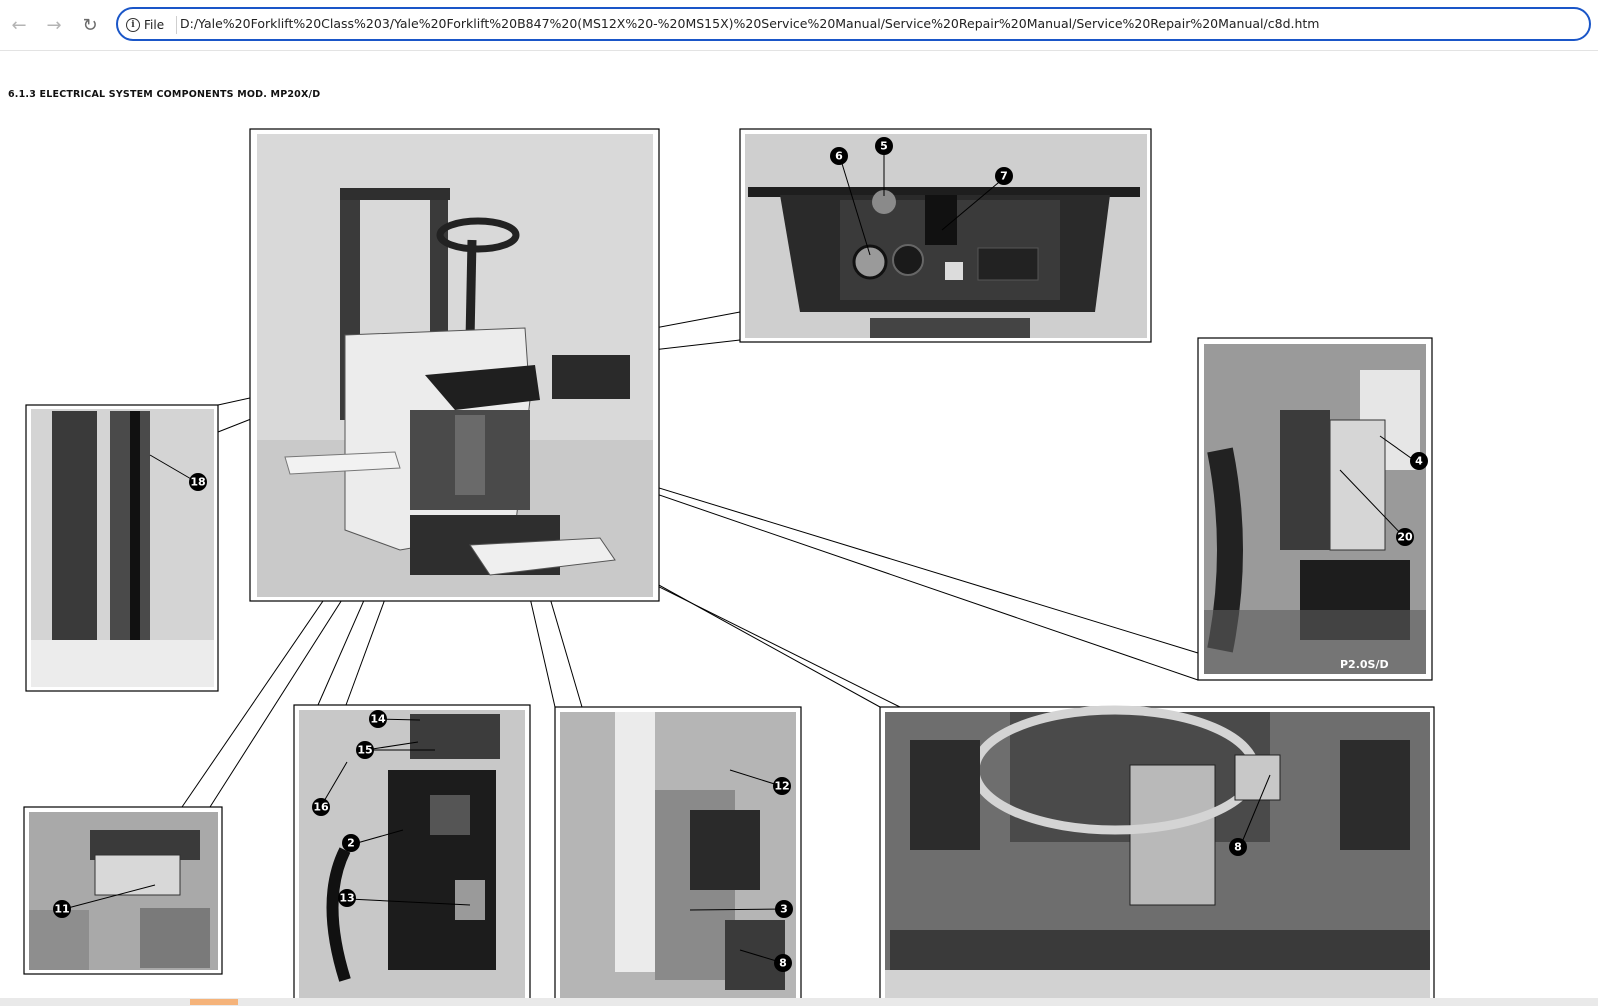 This screenshot has height=1006, width=1598. Describe the element at coordinates (176, 25) in the screenshot. I see `address-separator` at that location.